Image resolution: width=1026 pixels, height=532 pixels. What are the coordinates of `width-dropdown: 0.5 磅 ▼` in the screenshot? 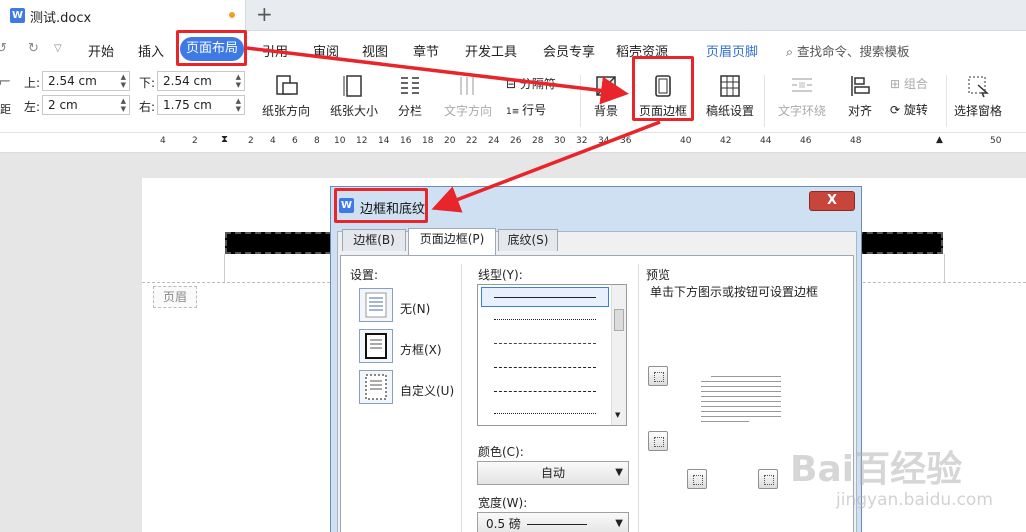 It's located at (553, 522).